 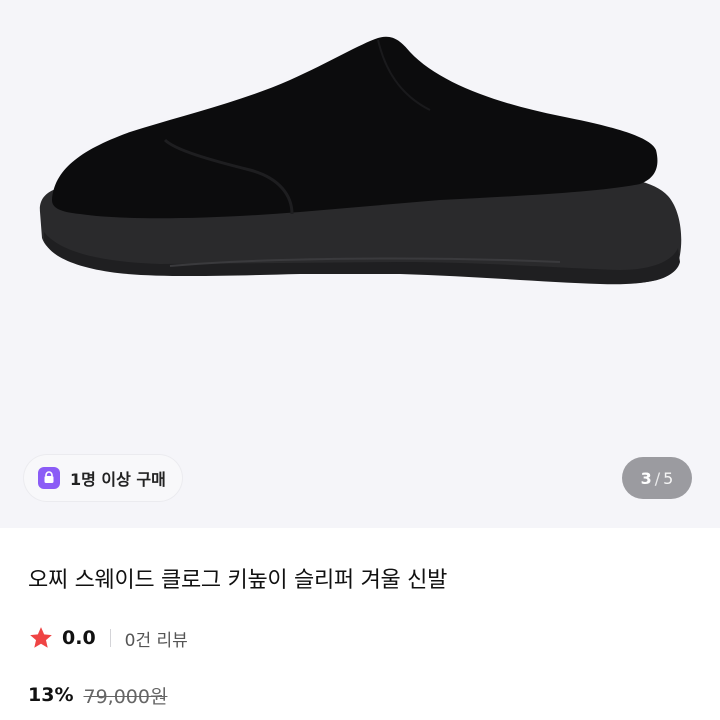 What do you see at coordinates (238, 580) in the screenshot?
I see `product-title: 오찌 스웨이드 클로그 키높이 슬리퍼 겨울 신발` at bounding box center [238, 580].